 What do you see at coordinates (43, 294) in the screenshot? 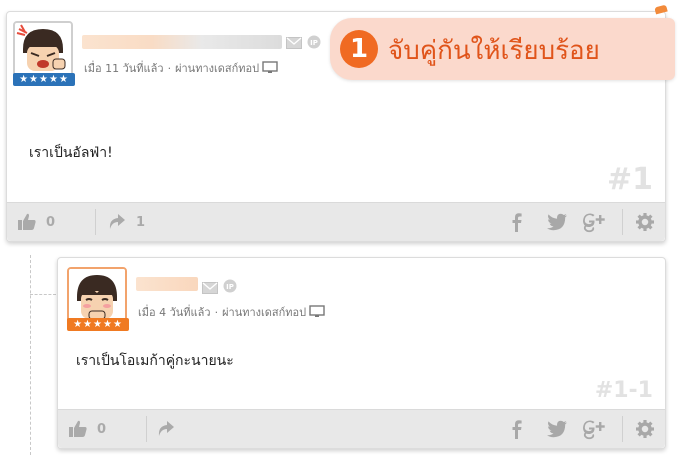
I see `thread-branch` at bounding box center [43, 294].